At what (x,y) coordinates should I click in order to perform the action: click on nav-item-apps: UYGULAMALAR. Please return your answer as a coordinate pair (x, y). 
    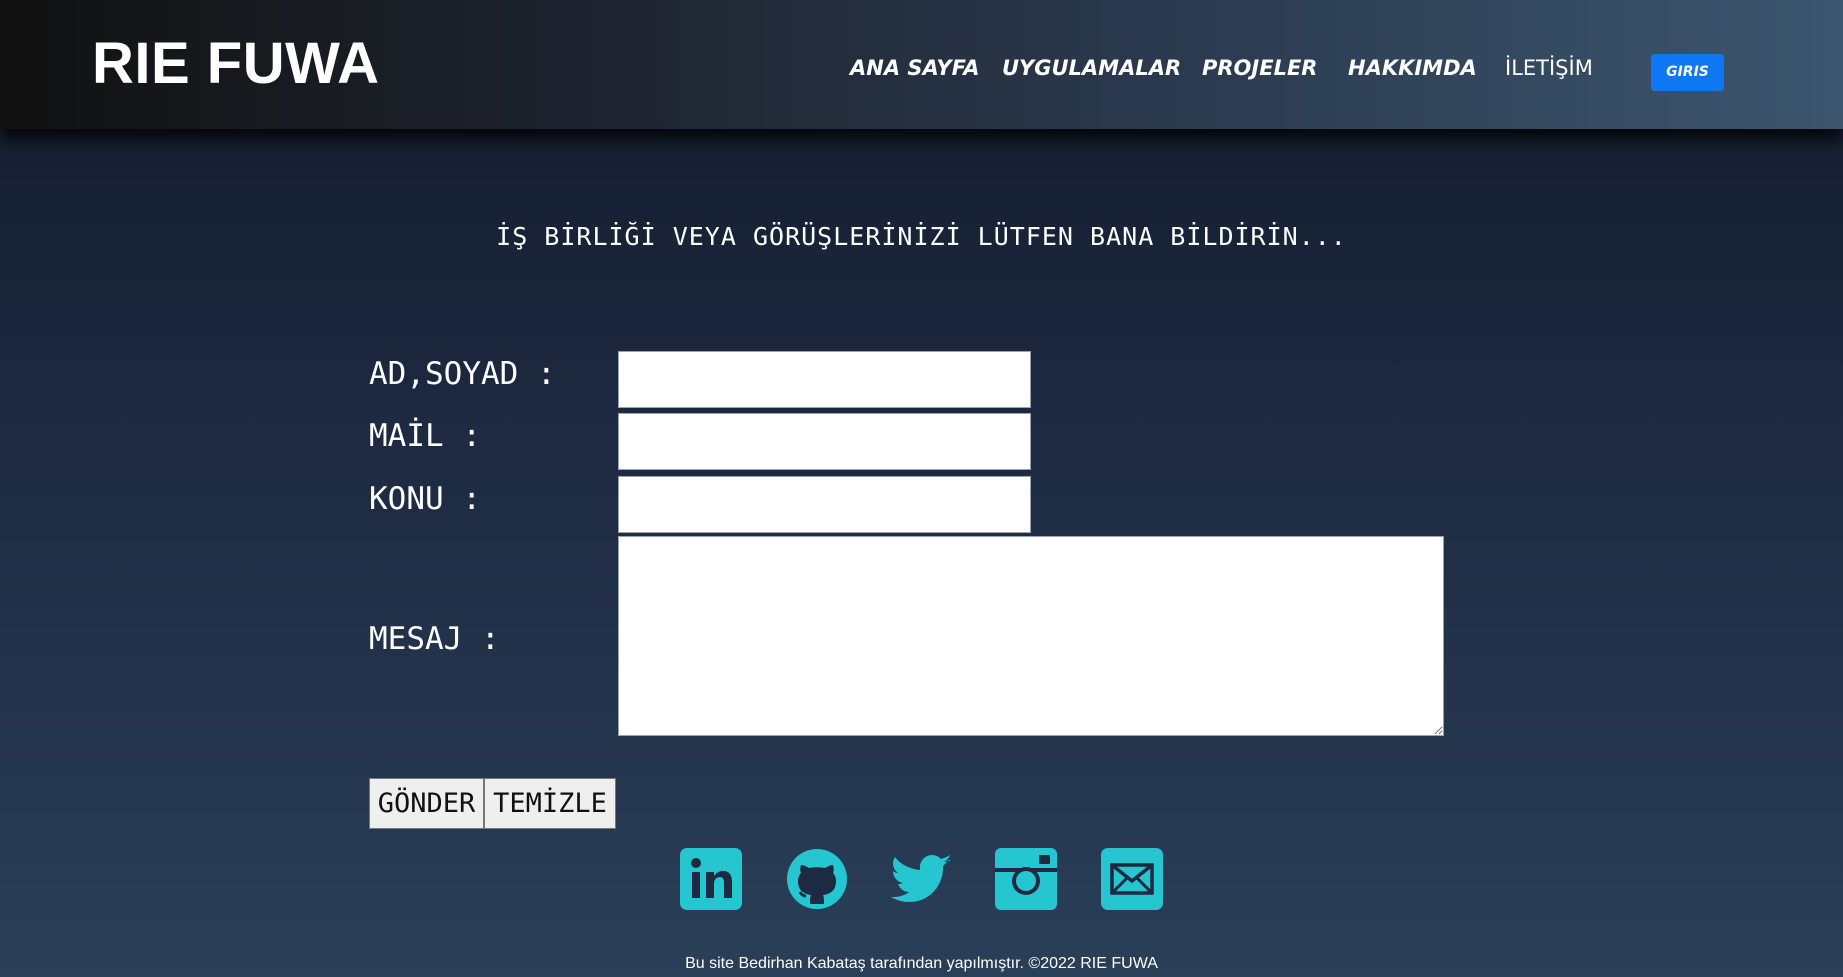
    Looking at the image, I should click on (1091, 68).